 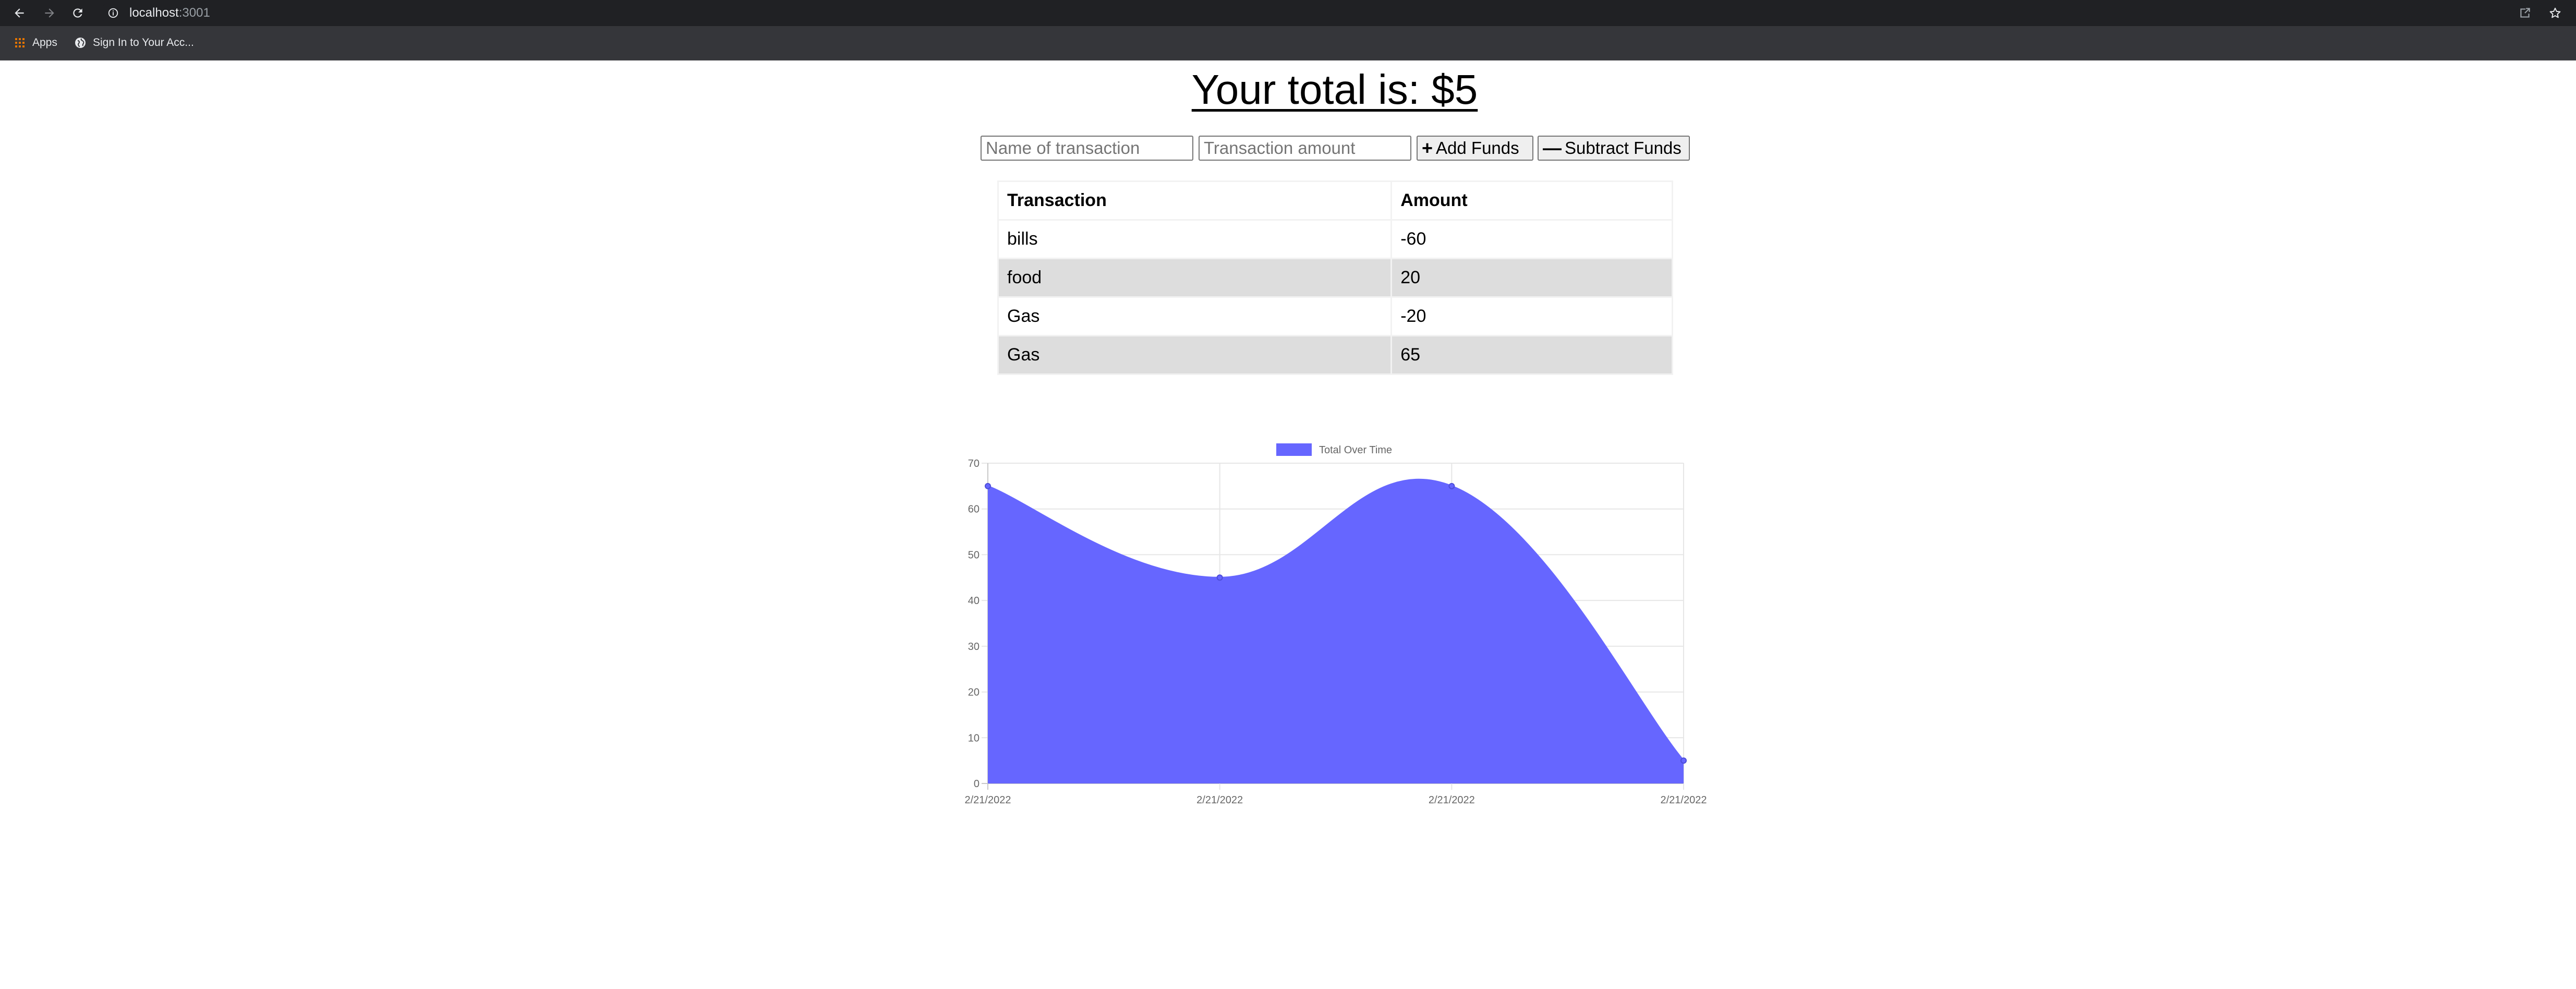 I want to click on transaction-name-input, so click(x=1087, y=148).